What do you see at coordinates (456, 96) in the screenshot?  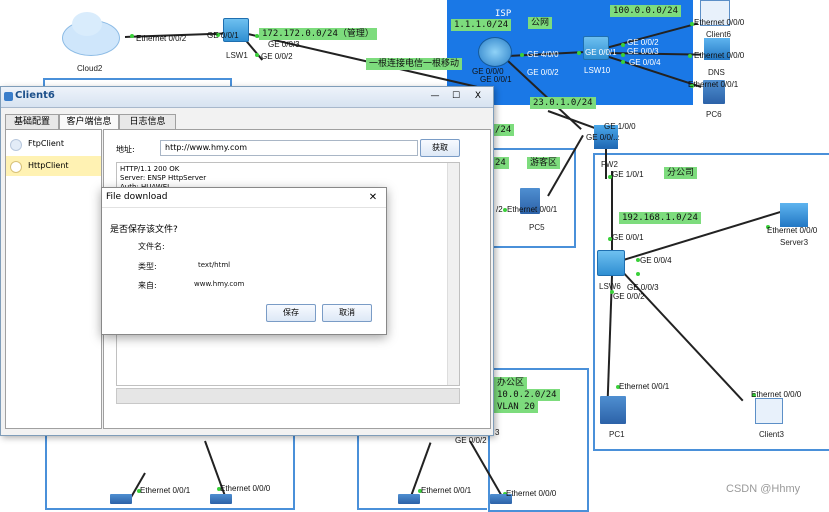 I see `maximize-button: ☐` at bounding box center [456, 96].